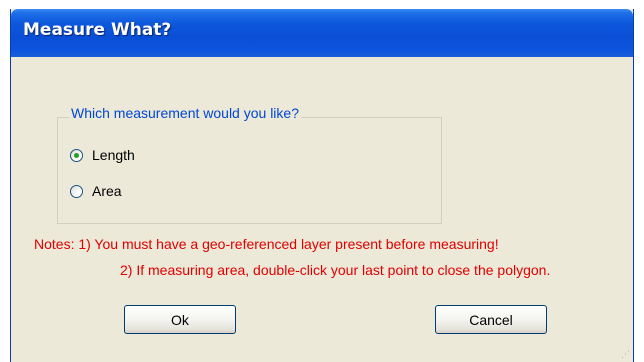  Describe the element at coordinates (180, 319) in the screenshot. I see `ok-button: Ok` at that location.